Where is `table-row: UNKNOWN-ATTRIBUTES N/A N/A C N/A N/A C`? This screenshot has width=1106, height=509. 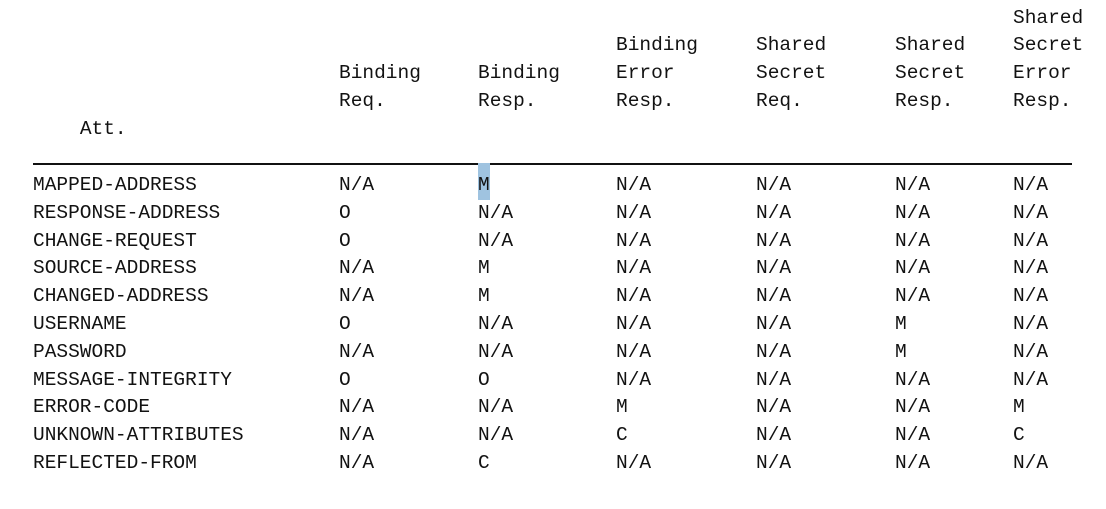
table-row: UNKNOWN-ATTRIBUTES N/A N/A C N/A N/A C is located at coordinates (553, 436).